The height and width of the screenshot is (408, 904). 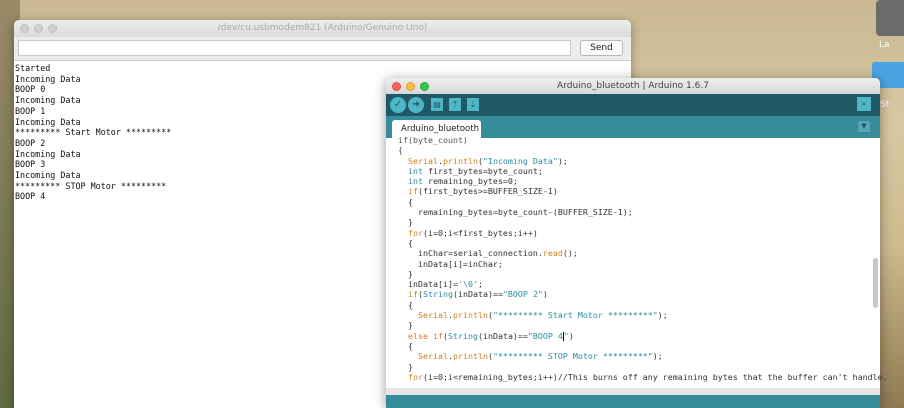 I want to click on code-token: if, so click(x=413, y=294).